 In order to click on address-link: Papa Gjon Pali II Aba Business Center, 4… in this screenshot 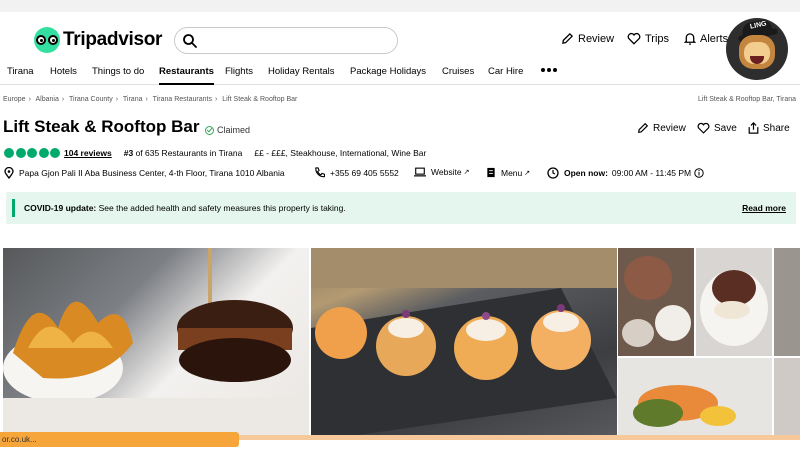, I will do `click(144, 173)`.